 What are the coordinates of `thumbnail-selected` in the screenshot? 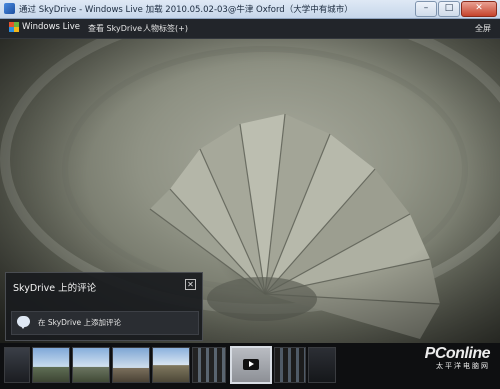 It's located at (251, 365).